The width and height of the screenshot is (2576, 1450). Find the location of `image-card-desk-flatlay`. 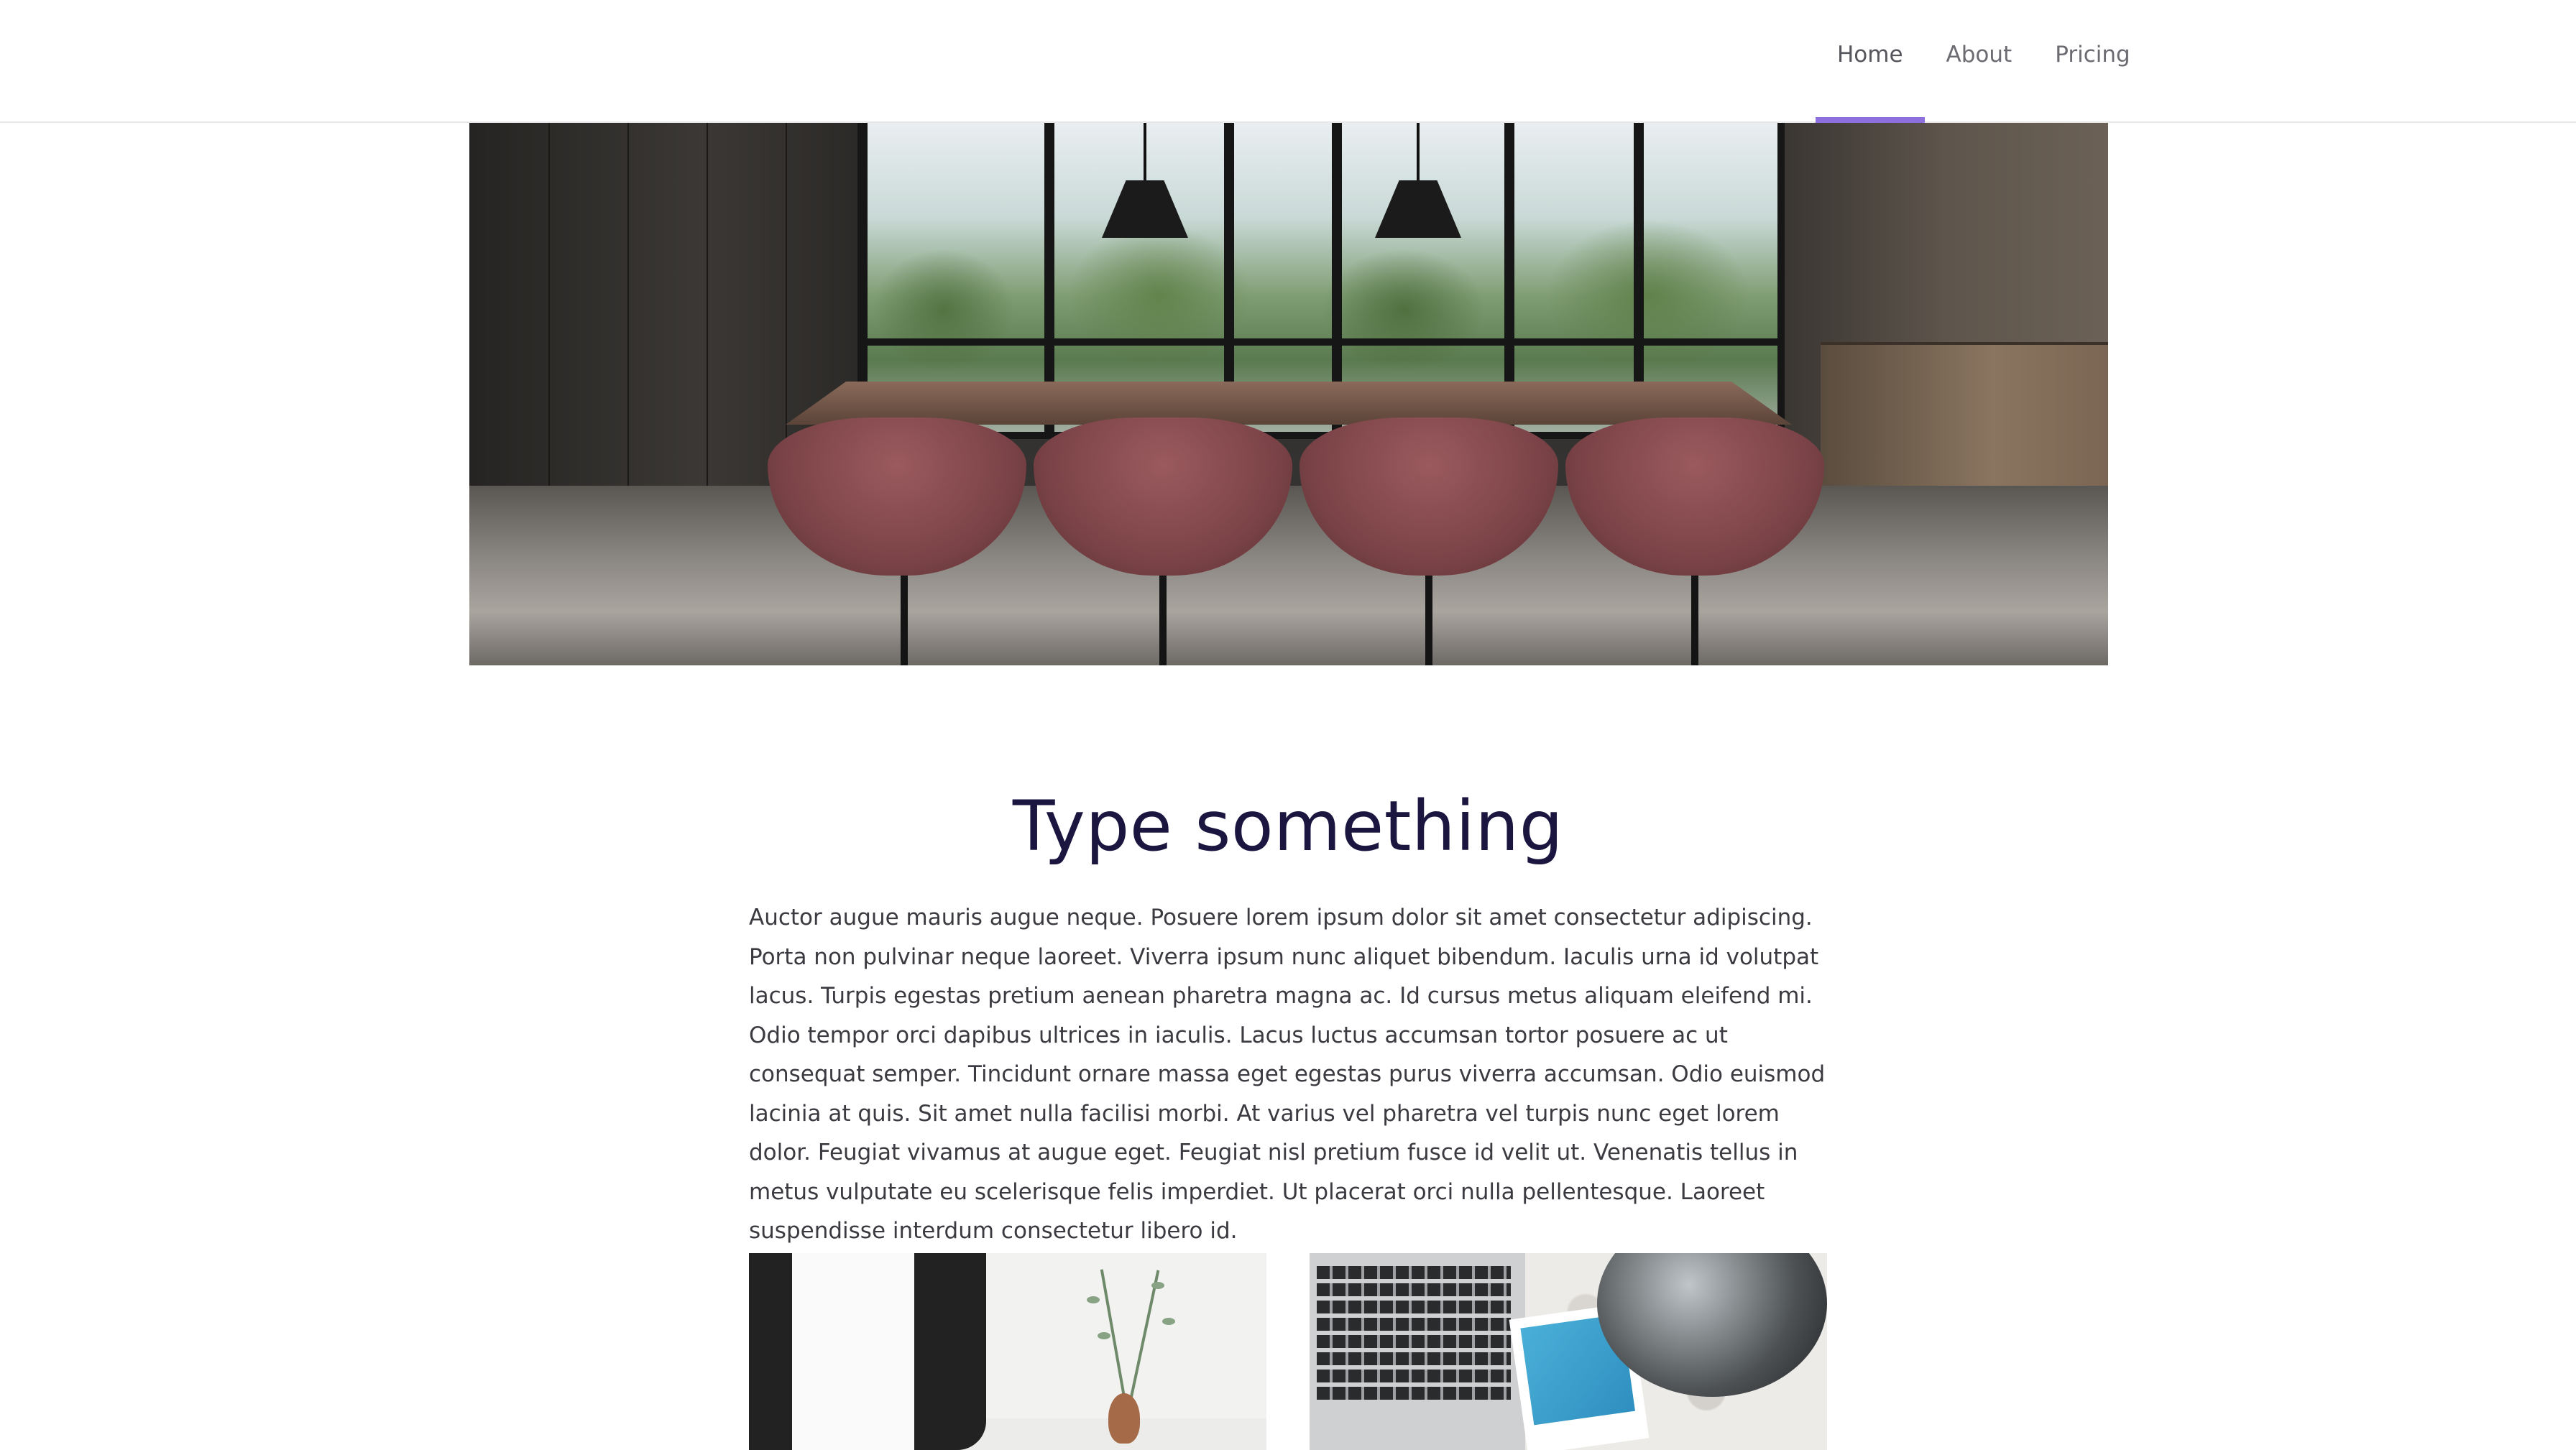

image-card-desk-flatlay is located at coordinates (1568, 1351).